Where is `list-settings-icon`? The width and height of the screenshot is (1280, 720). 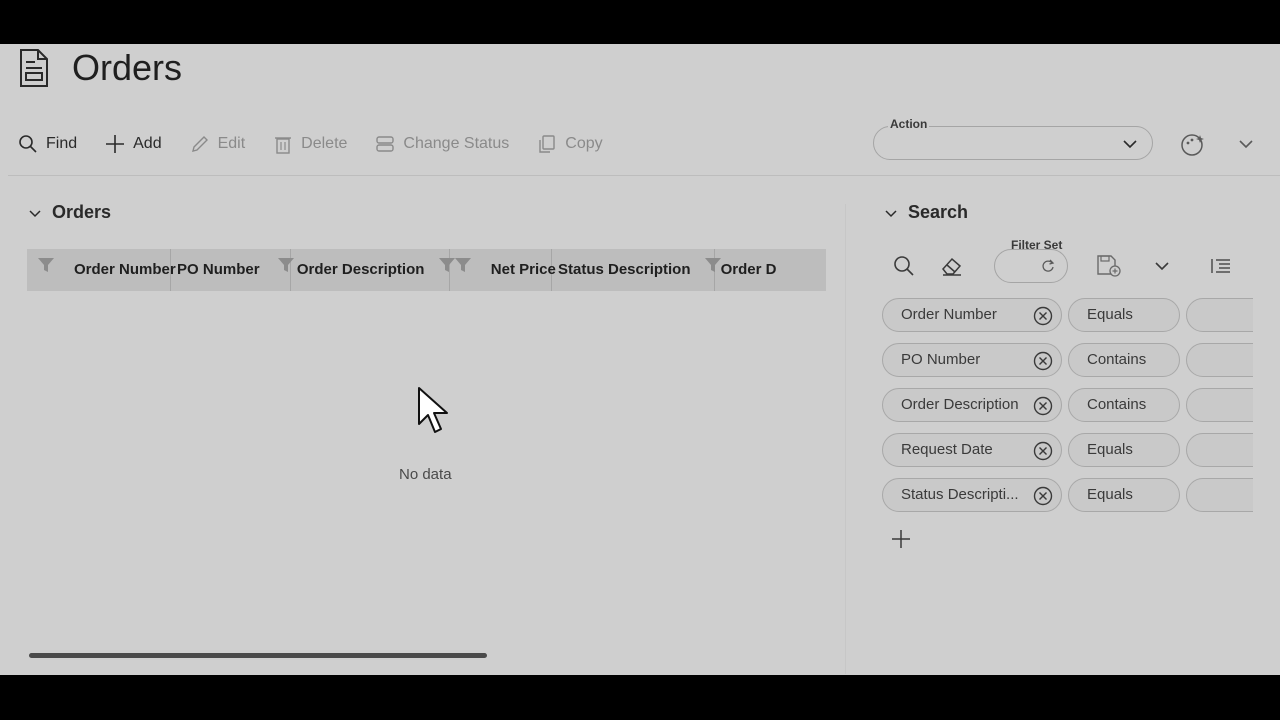 list-settings-icon is located at coordinates (1221, 266).